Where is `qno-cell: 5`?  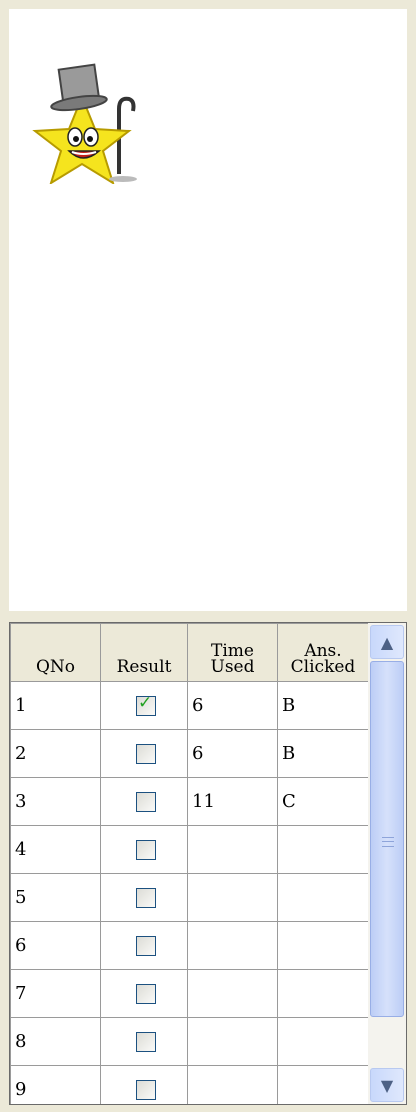
qno-cell: 5 is located at coordinates (55, 897).